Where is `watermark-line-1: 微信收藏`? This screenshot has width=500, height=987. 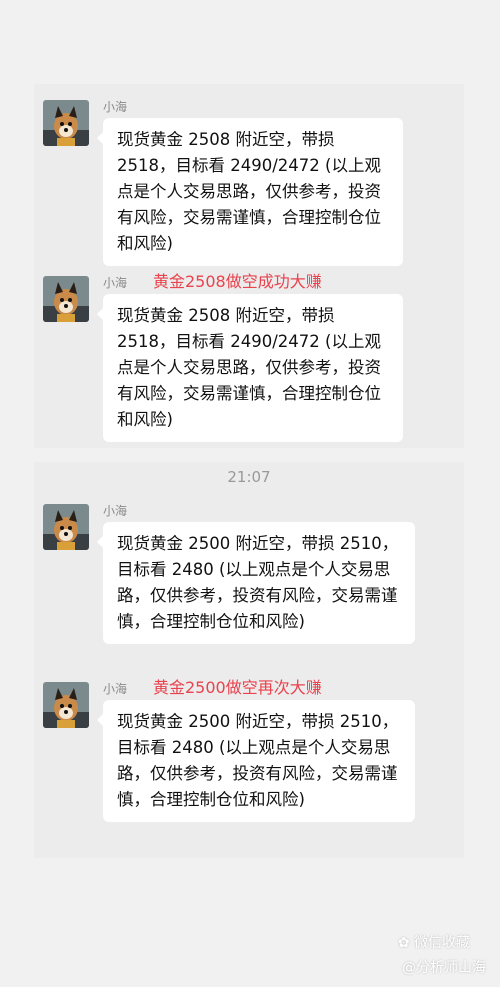 watermark-line-1: 微信收藏 is located at coordinates (442, 943).